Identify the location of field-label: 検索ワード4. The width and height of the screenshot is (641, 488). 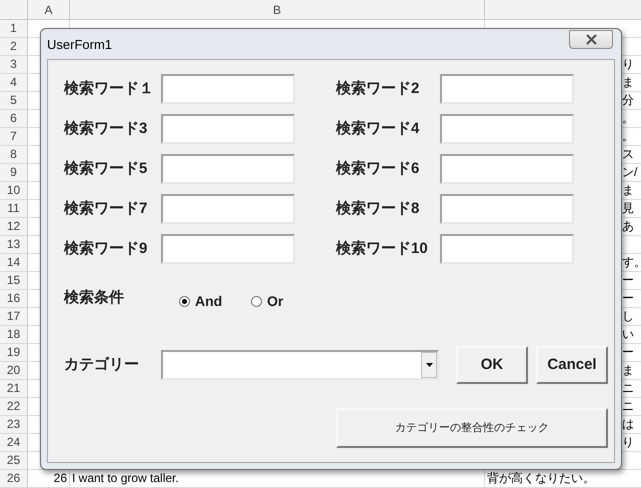
(378, 128).